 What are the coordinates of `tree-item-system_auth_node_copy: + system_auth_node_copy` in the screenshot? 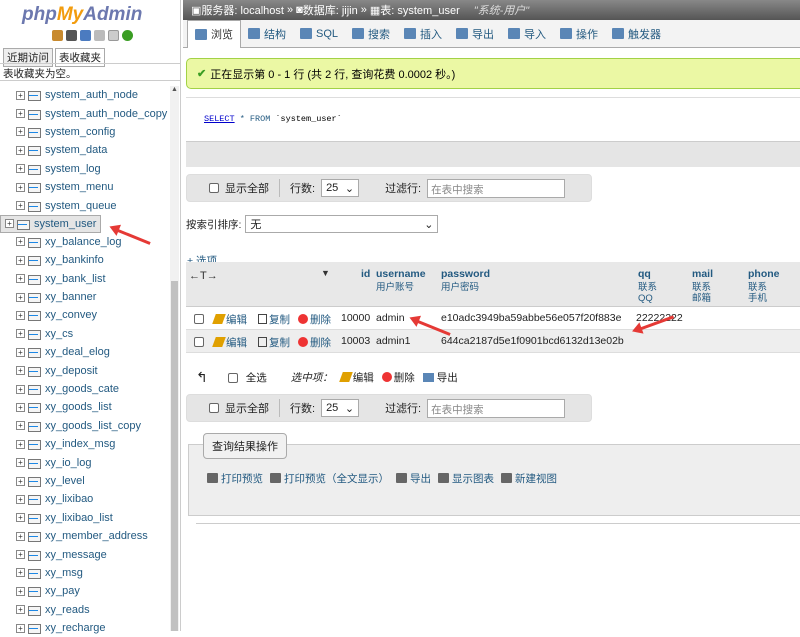 It's located at (84, 113).